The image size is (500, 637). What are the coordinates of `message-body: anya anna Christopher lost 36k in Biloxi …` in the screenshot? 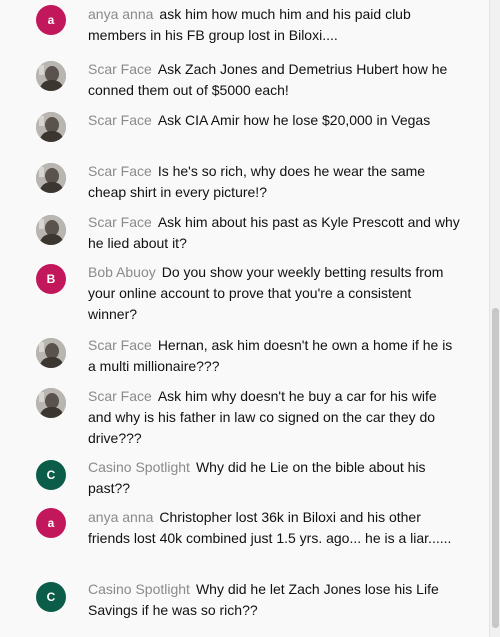 It's located at (274, 528).